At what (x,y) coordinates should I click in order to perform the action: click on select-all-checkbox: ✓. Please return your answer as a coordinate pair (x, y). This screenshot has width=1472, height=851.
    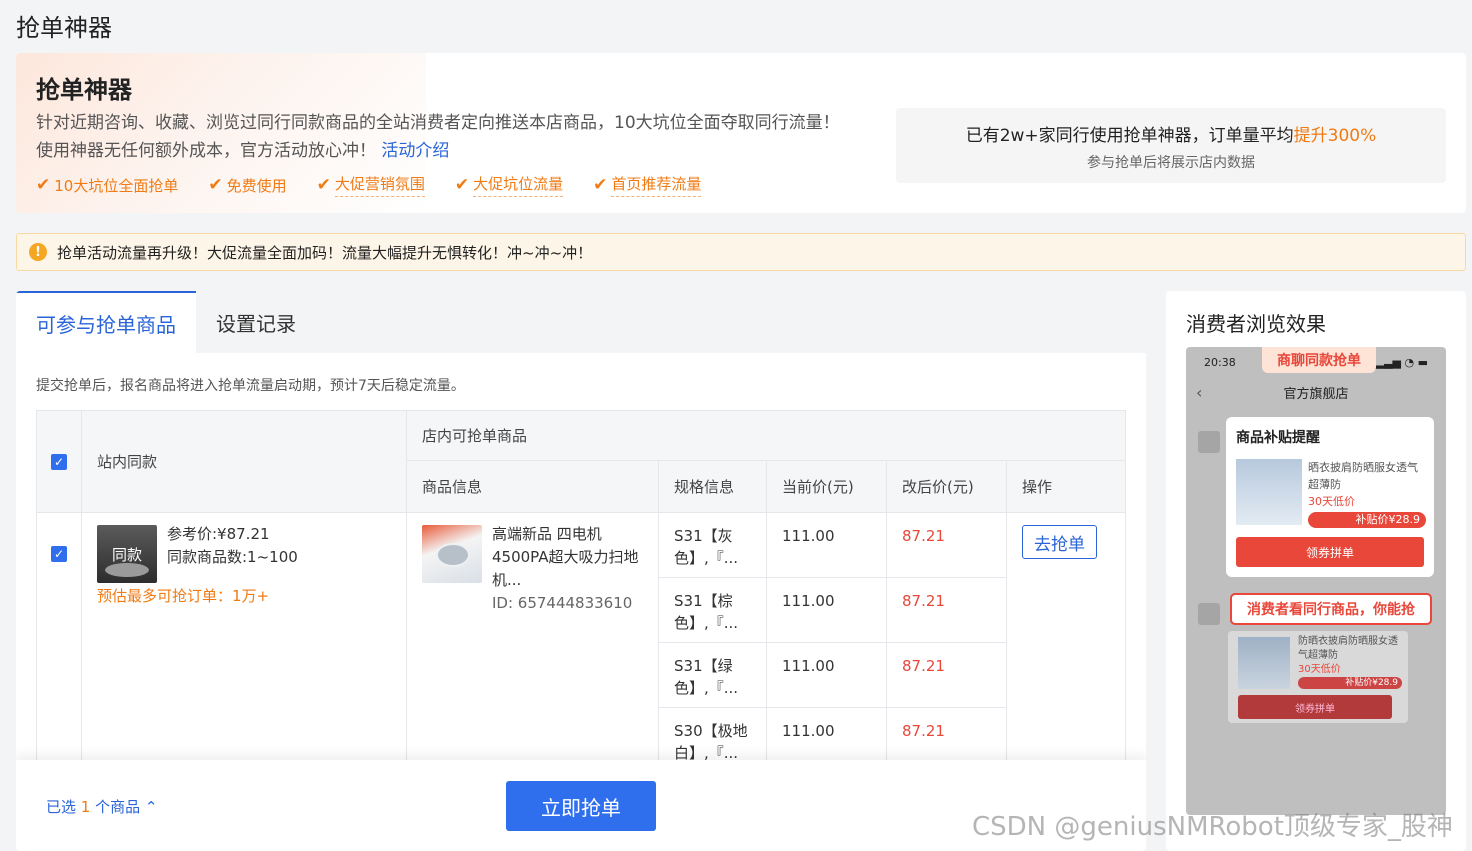
    Looking at the image, I should click on (59, 461).